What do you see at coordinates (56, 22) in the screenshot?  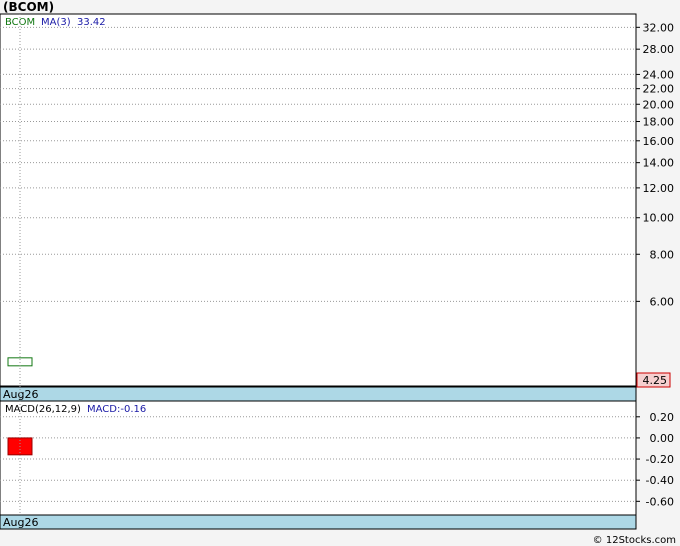 I see `legend-ma-label: MA(3)` at bounding box center [56, 22].